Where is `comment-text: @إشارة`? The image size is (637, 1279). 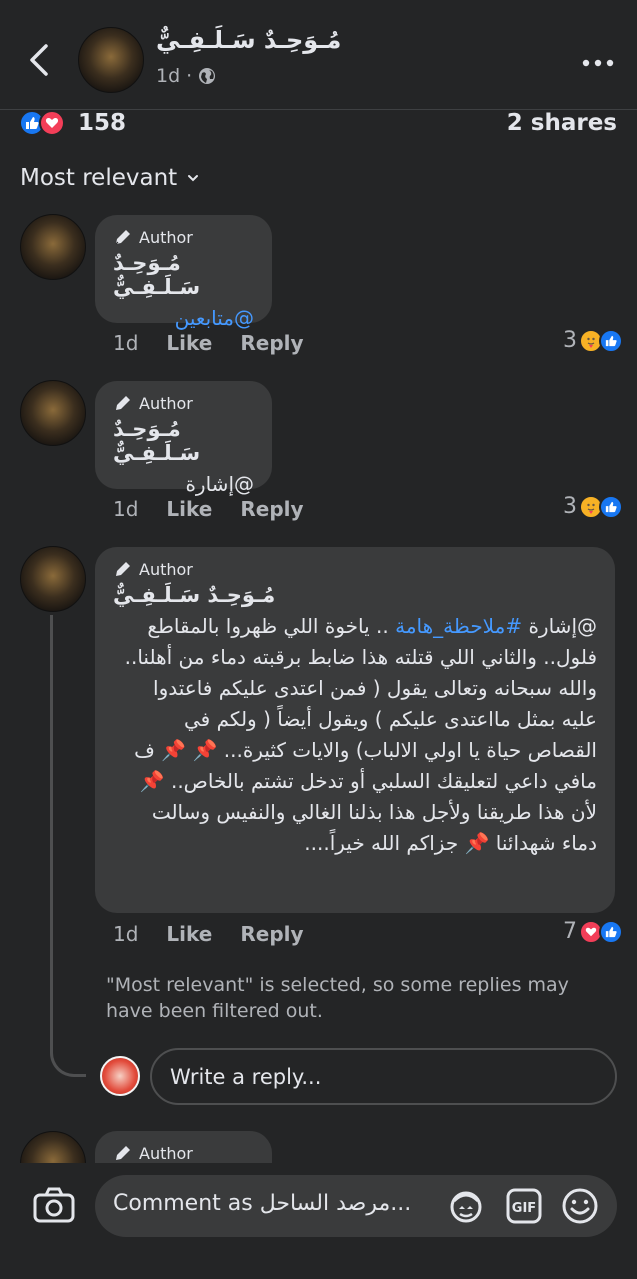
comment-text: @إشارة is located at coordinates (219, 484).